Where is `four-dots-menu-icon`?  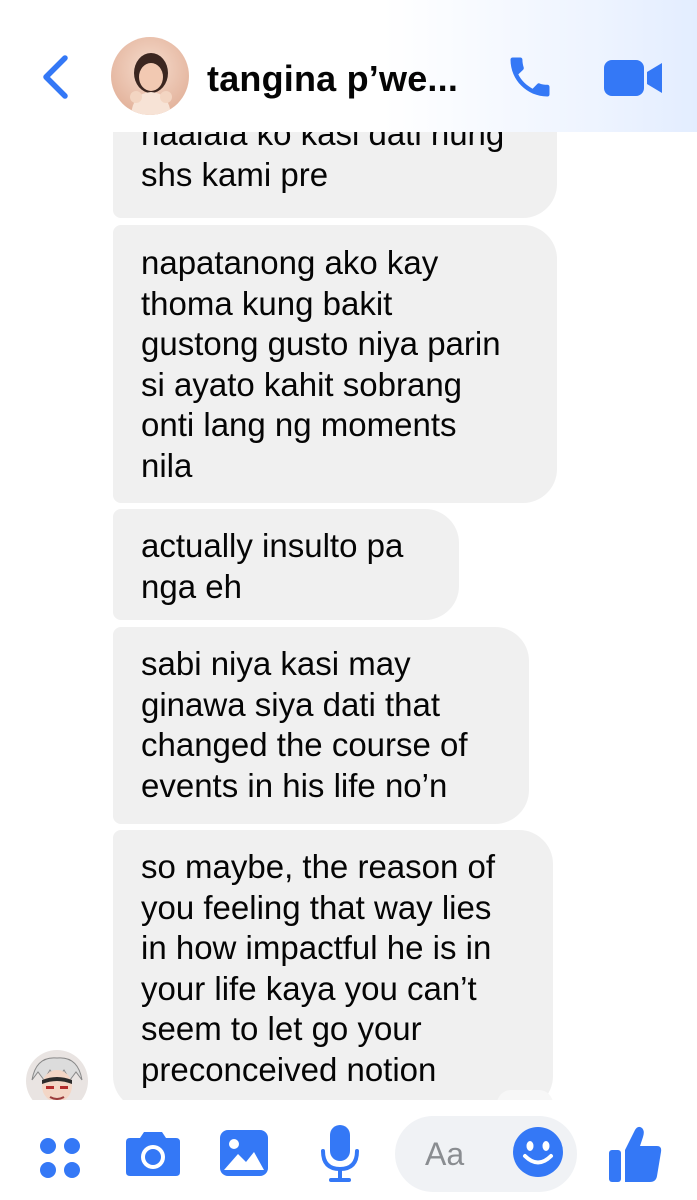
four-dots-menu-icon is located at coordinates (60, 1158).